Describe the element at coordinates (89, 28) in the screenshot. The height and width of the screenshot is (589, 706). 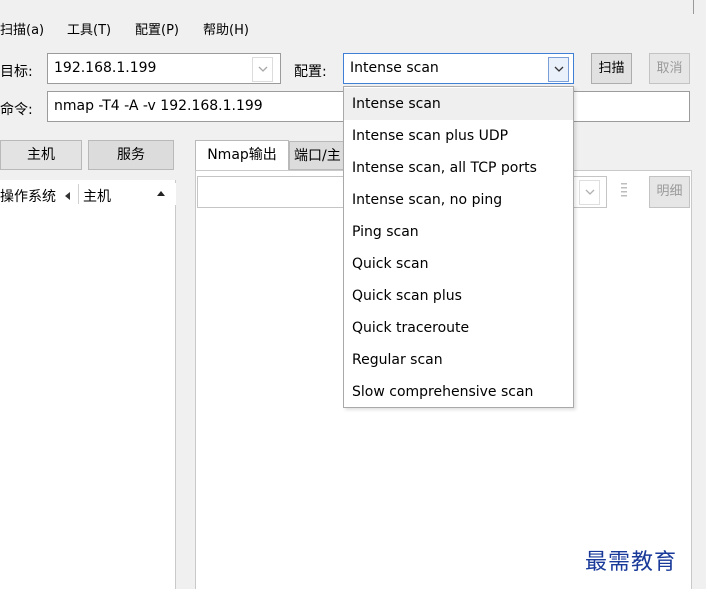
I see `menu-tools: 工具(T)` at that location.